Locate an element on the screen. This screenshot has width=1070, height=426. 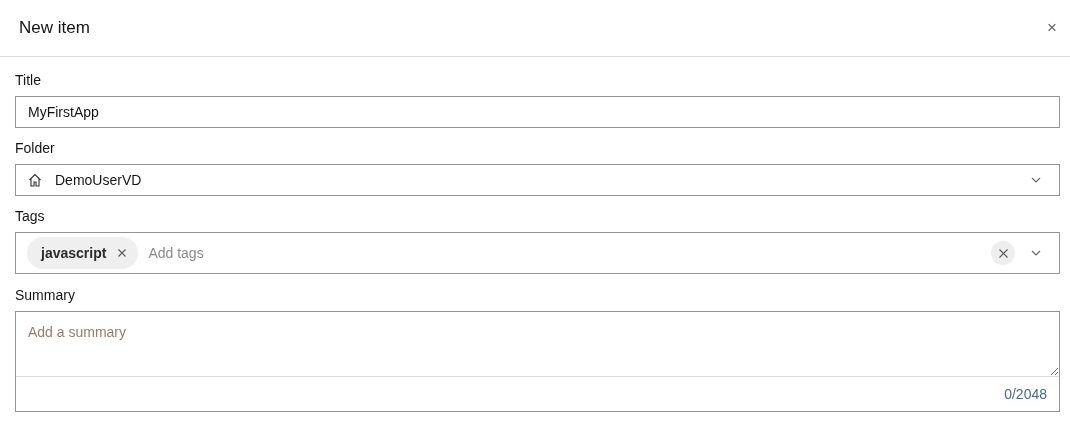
field-label: Tags is located at coordinates (30, 216).